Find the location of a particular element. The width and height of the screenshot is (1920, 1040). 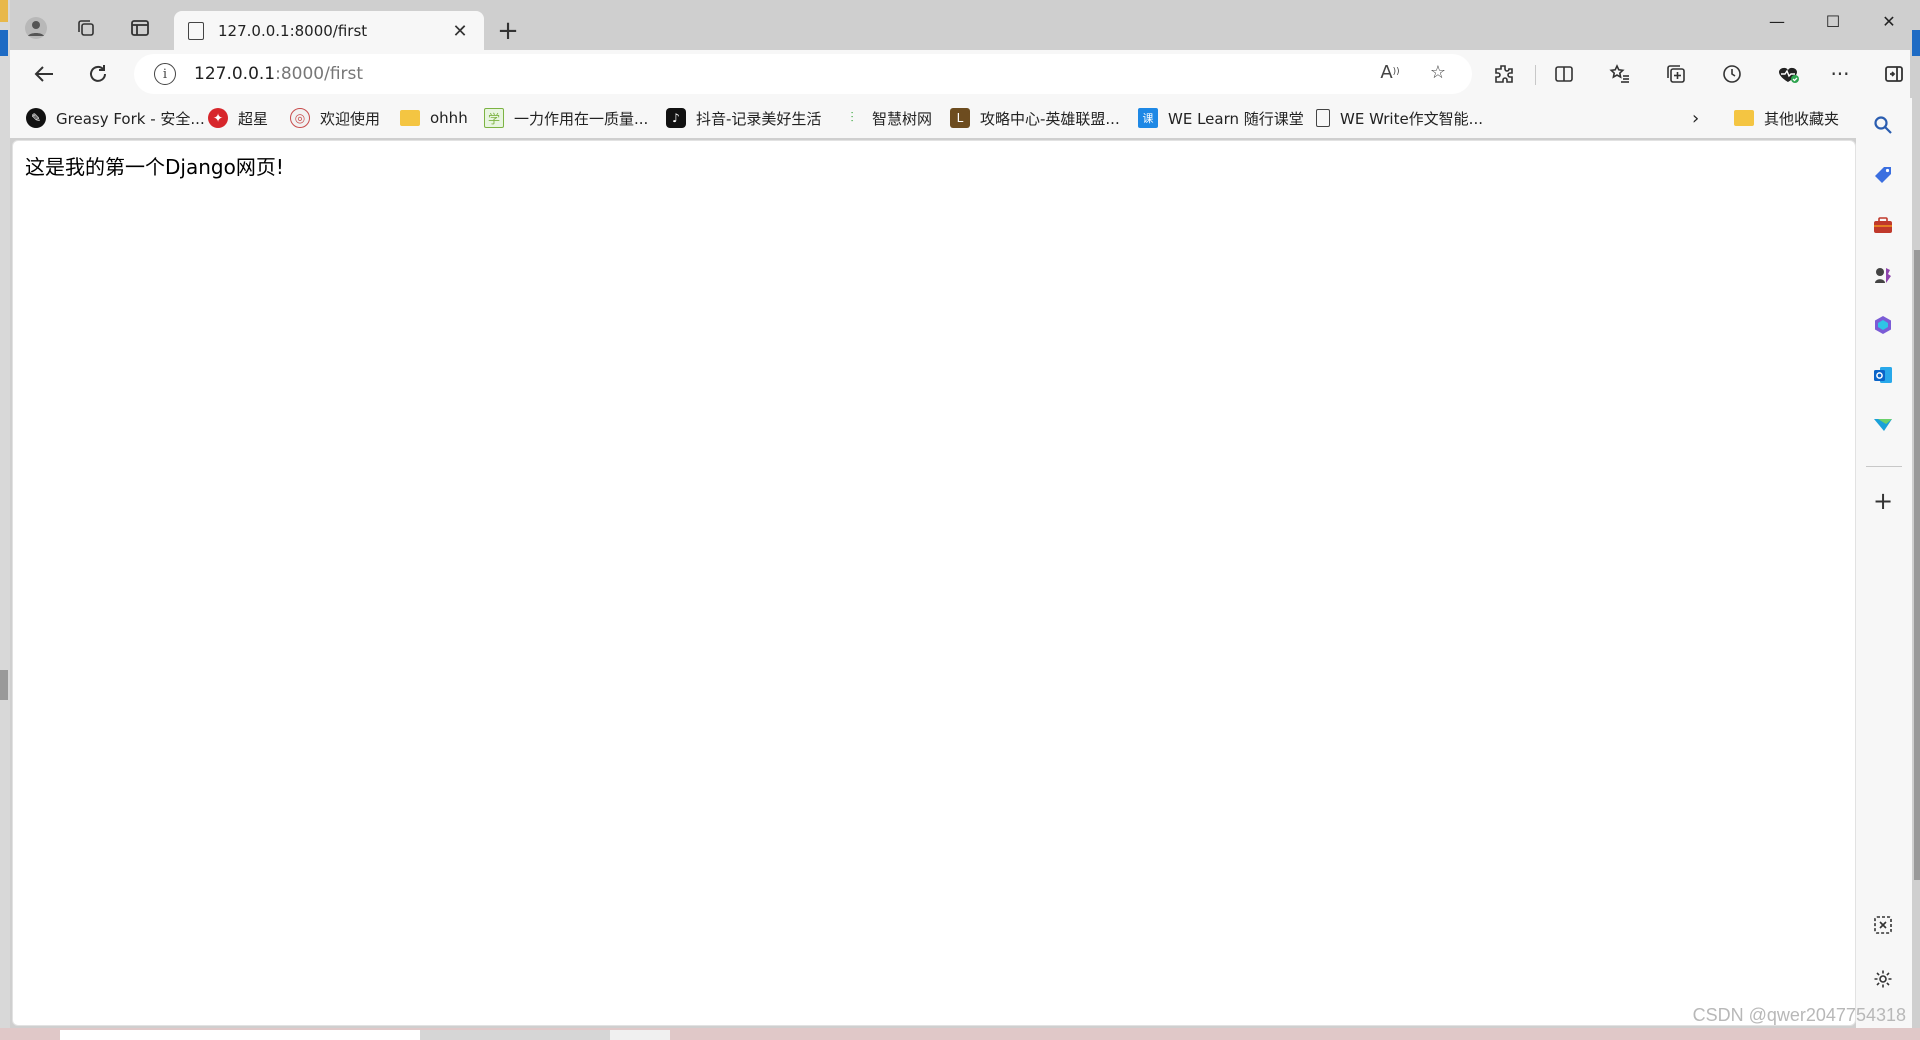

profile-icon is located at coordinates (36, 28).